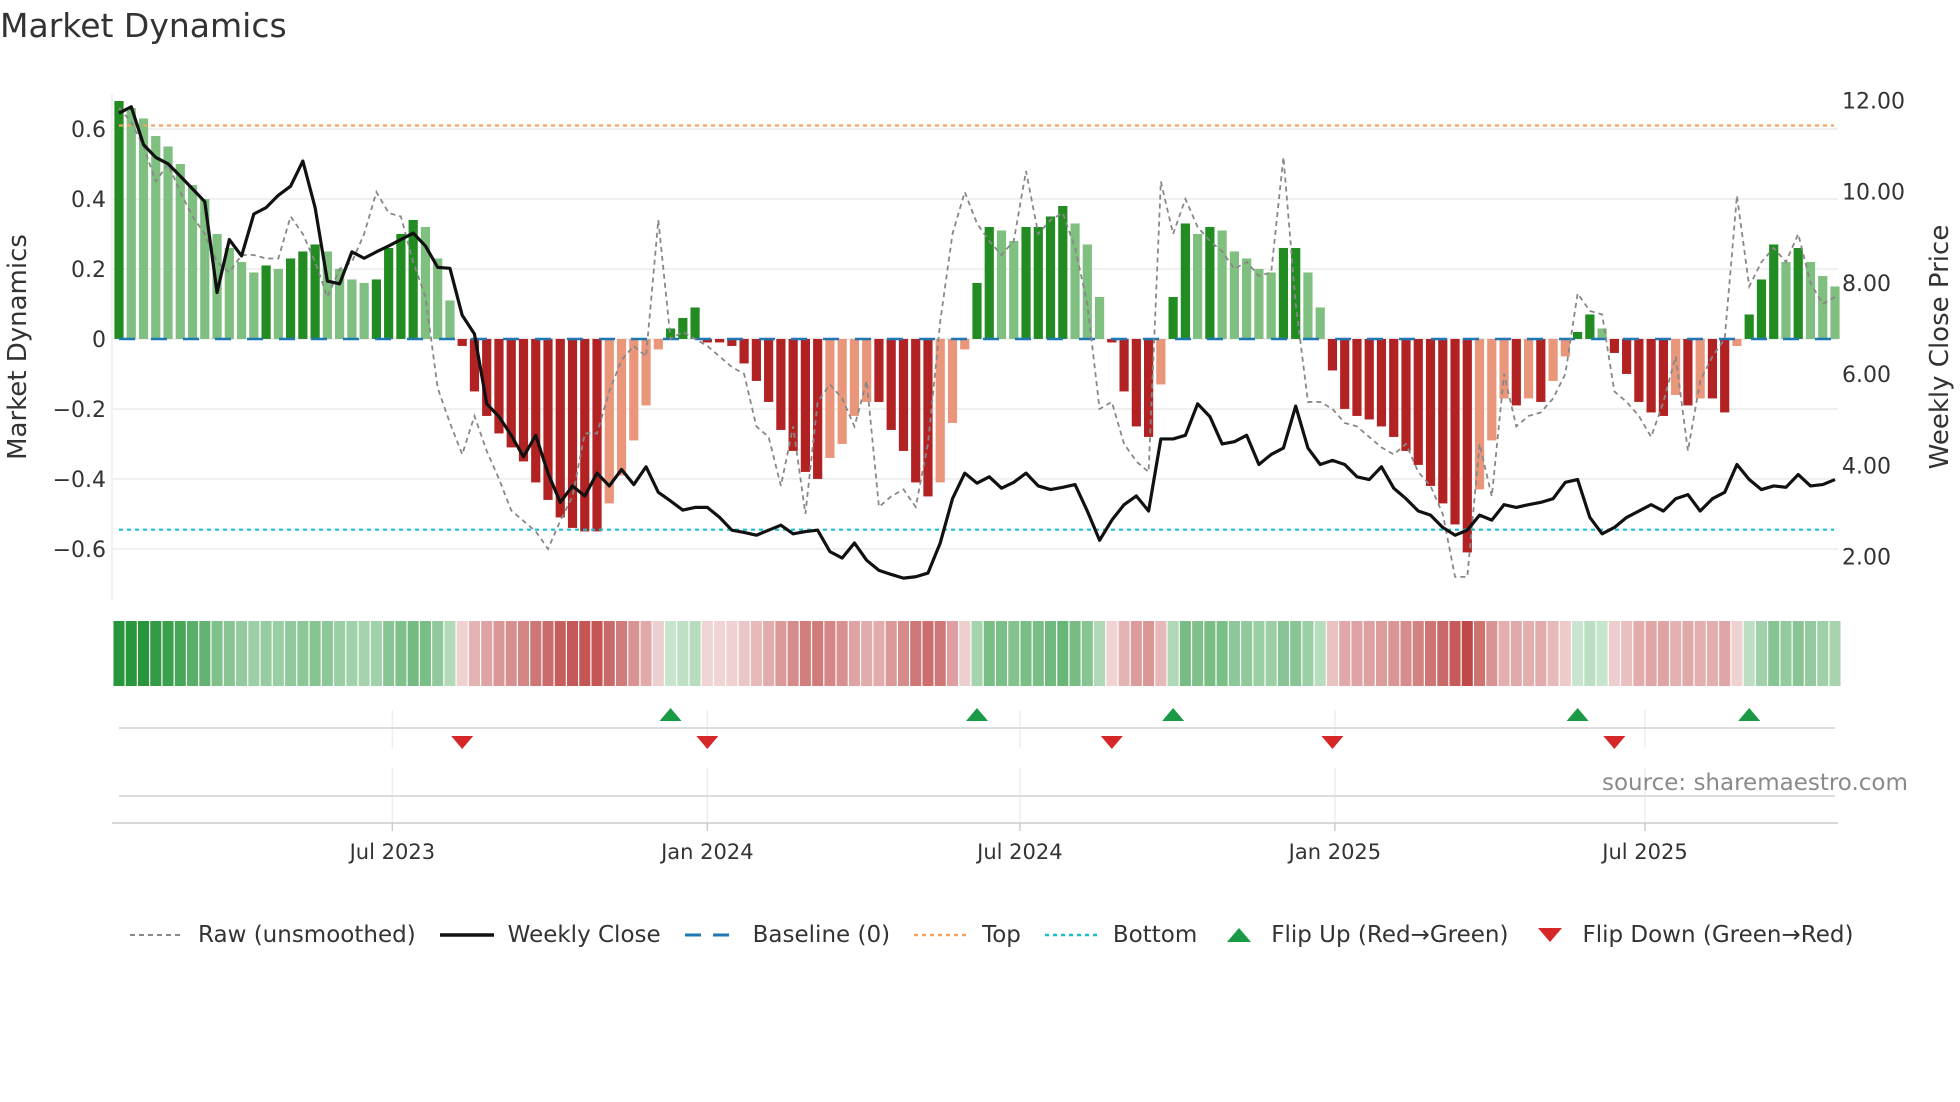 This screenshot has height=1102, width=1960. What do you see at coordinates (391, 852) in the screenshot?
I see `x-tick-label: Jul 2023` at bounding box center [391, 852].